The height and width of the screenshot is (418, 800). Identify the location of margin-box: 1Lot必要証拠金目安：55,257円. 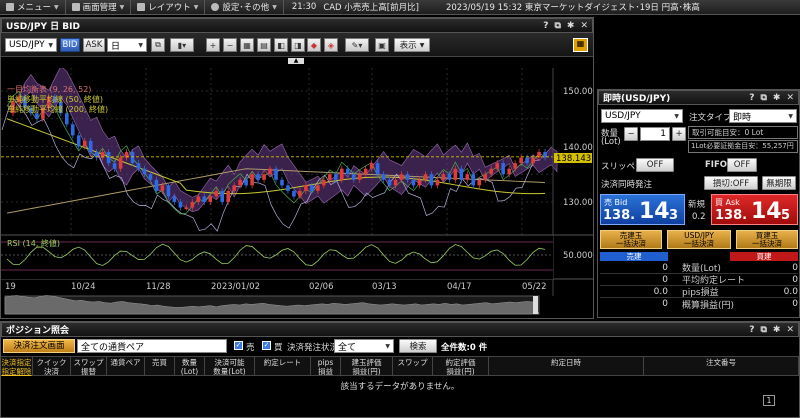
(743, 146).